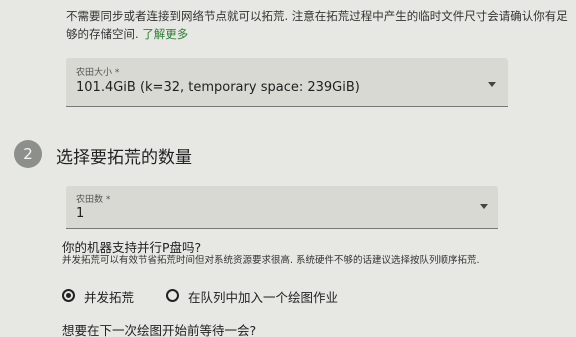 The image size is (576, 337). I want to click on plot-count-value: 1, so click(80, 213).